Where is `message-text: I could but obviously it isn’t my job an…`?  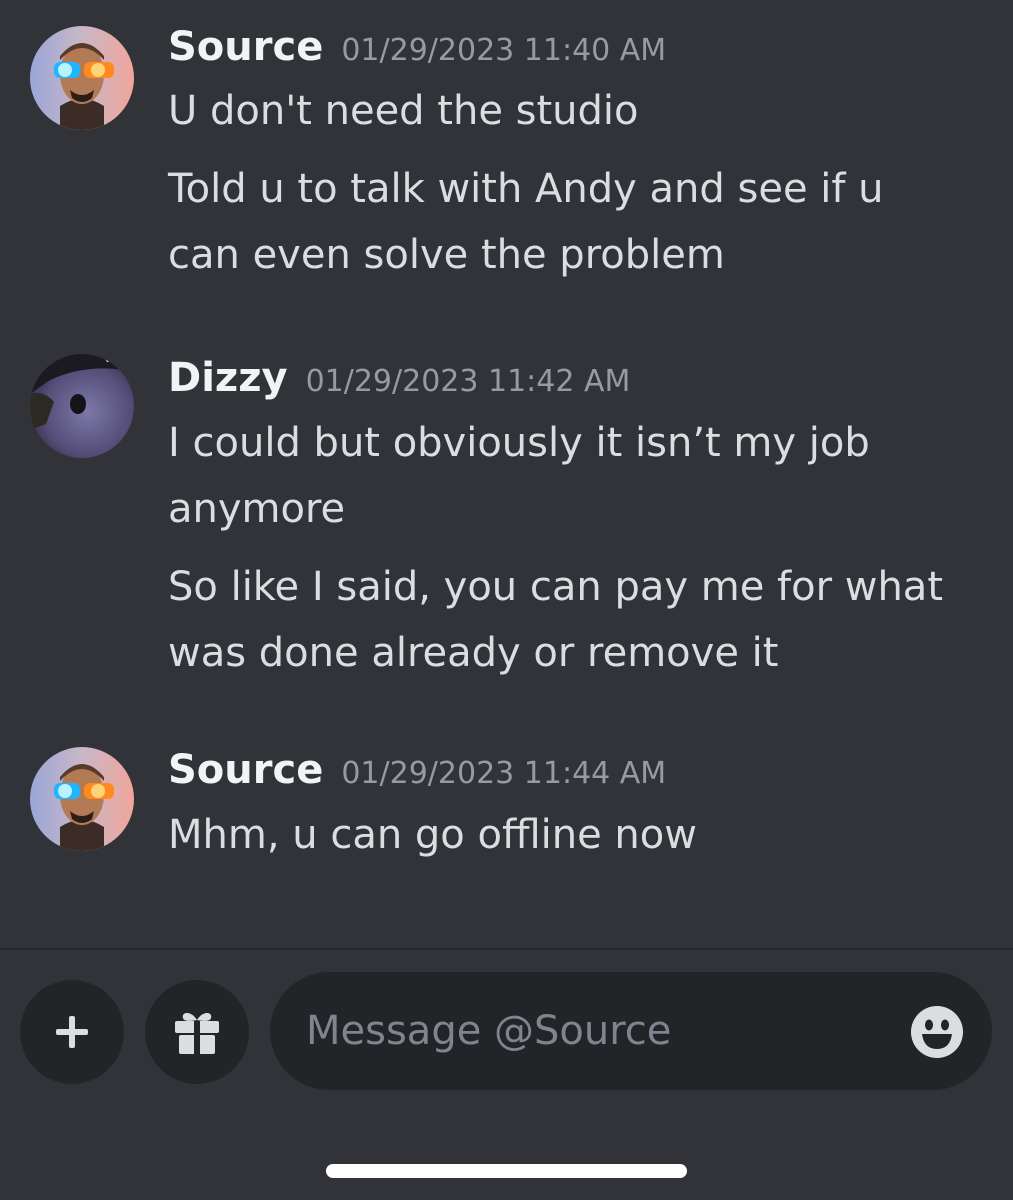 message-text: I could but obviously it isn’t my job an… is located at coordinates (568, 476).